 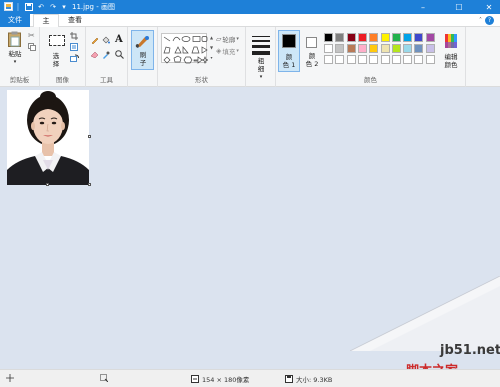 What do you see at coordinates (230, 39) in the screenshot?
I see `outline-button: ▱ 轮廓 ▾` at bounding box center [230, 39].